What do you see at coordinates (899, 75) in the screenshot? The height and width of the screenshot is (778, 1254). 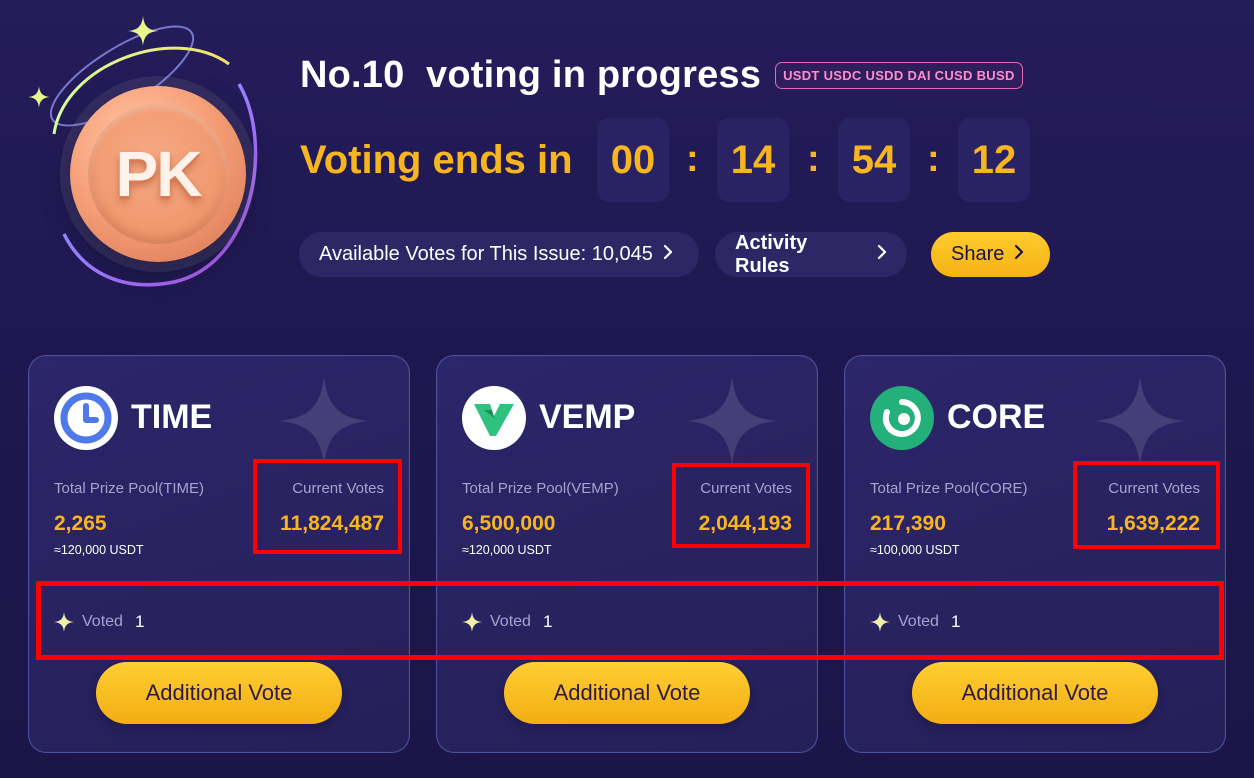 I see `supported-tokens-badge: USDT USDC USDD DAI CUSD BUSD` at bounding box center [899, 75].